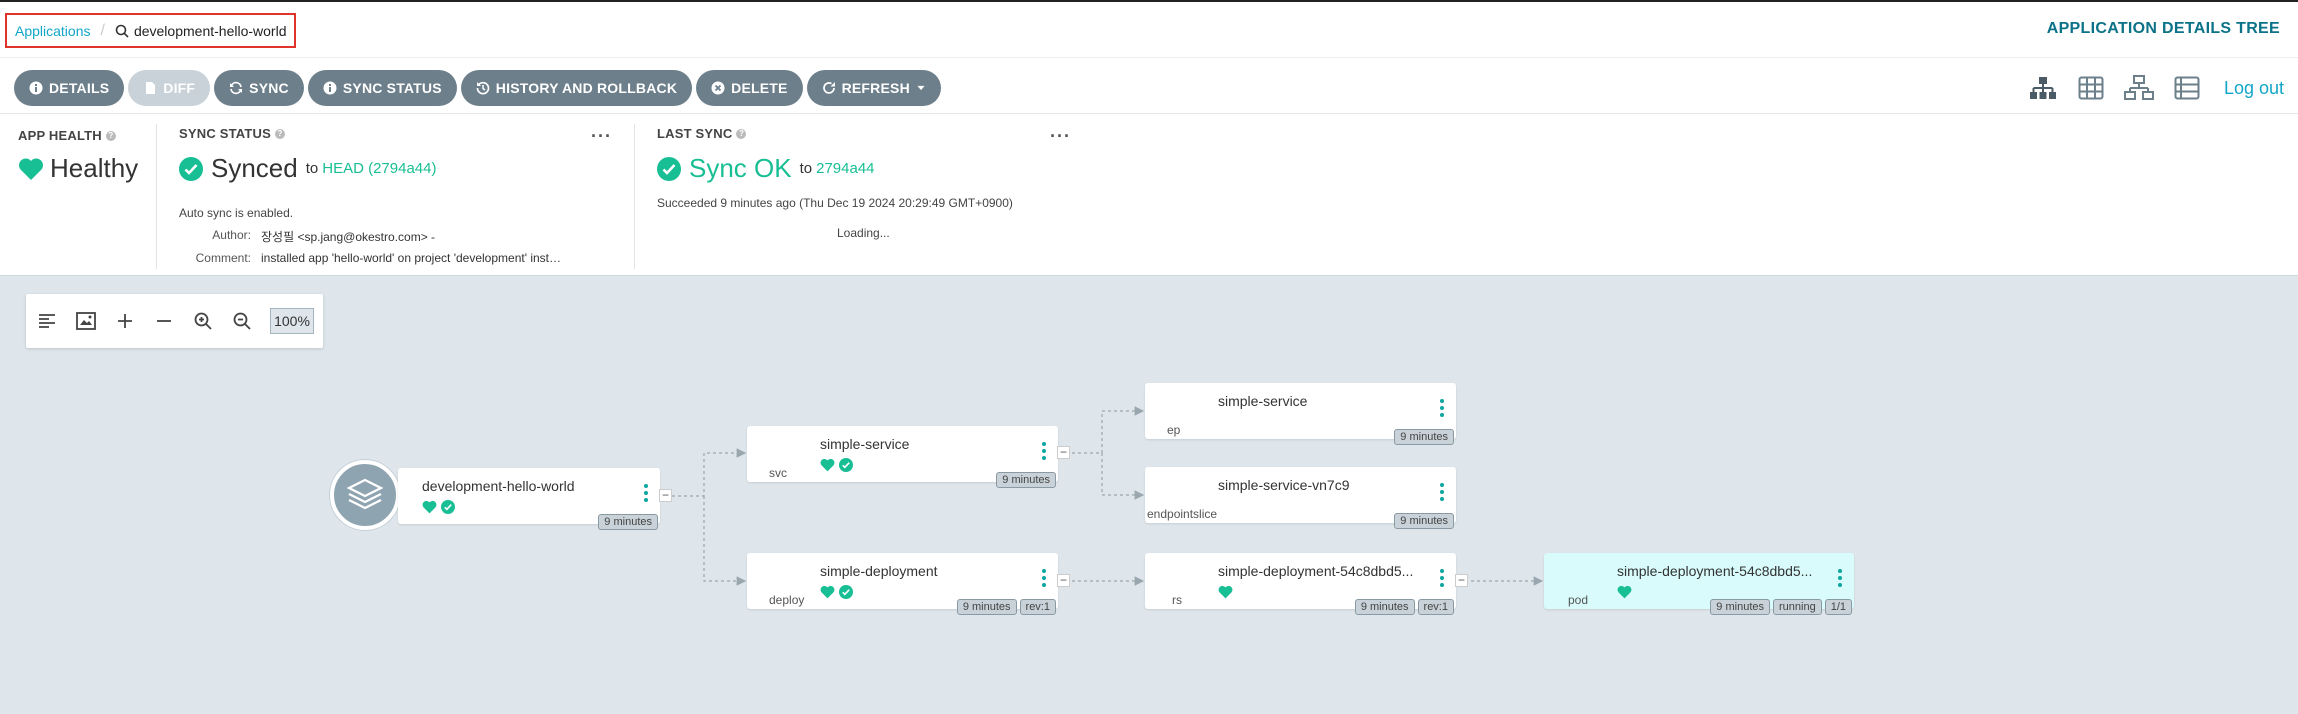 The height and width of the screenshot is (714, 2298). What do you see at coordinates (1174, 430) in the screenshot?
I see `node-kind: ep` at bounding box center [1174, 430].